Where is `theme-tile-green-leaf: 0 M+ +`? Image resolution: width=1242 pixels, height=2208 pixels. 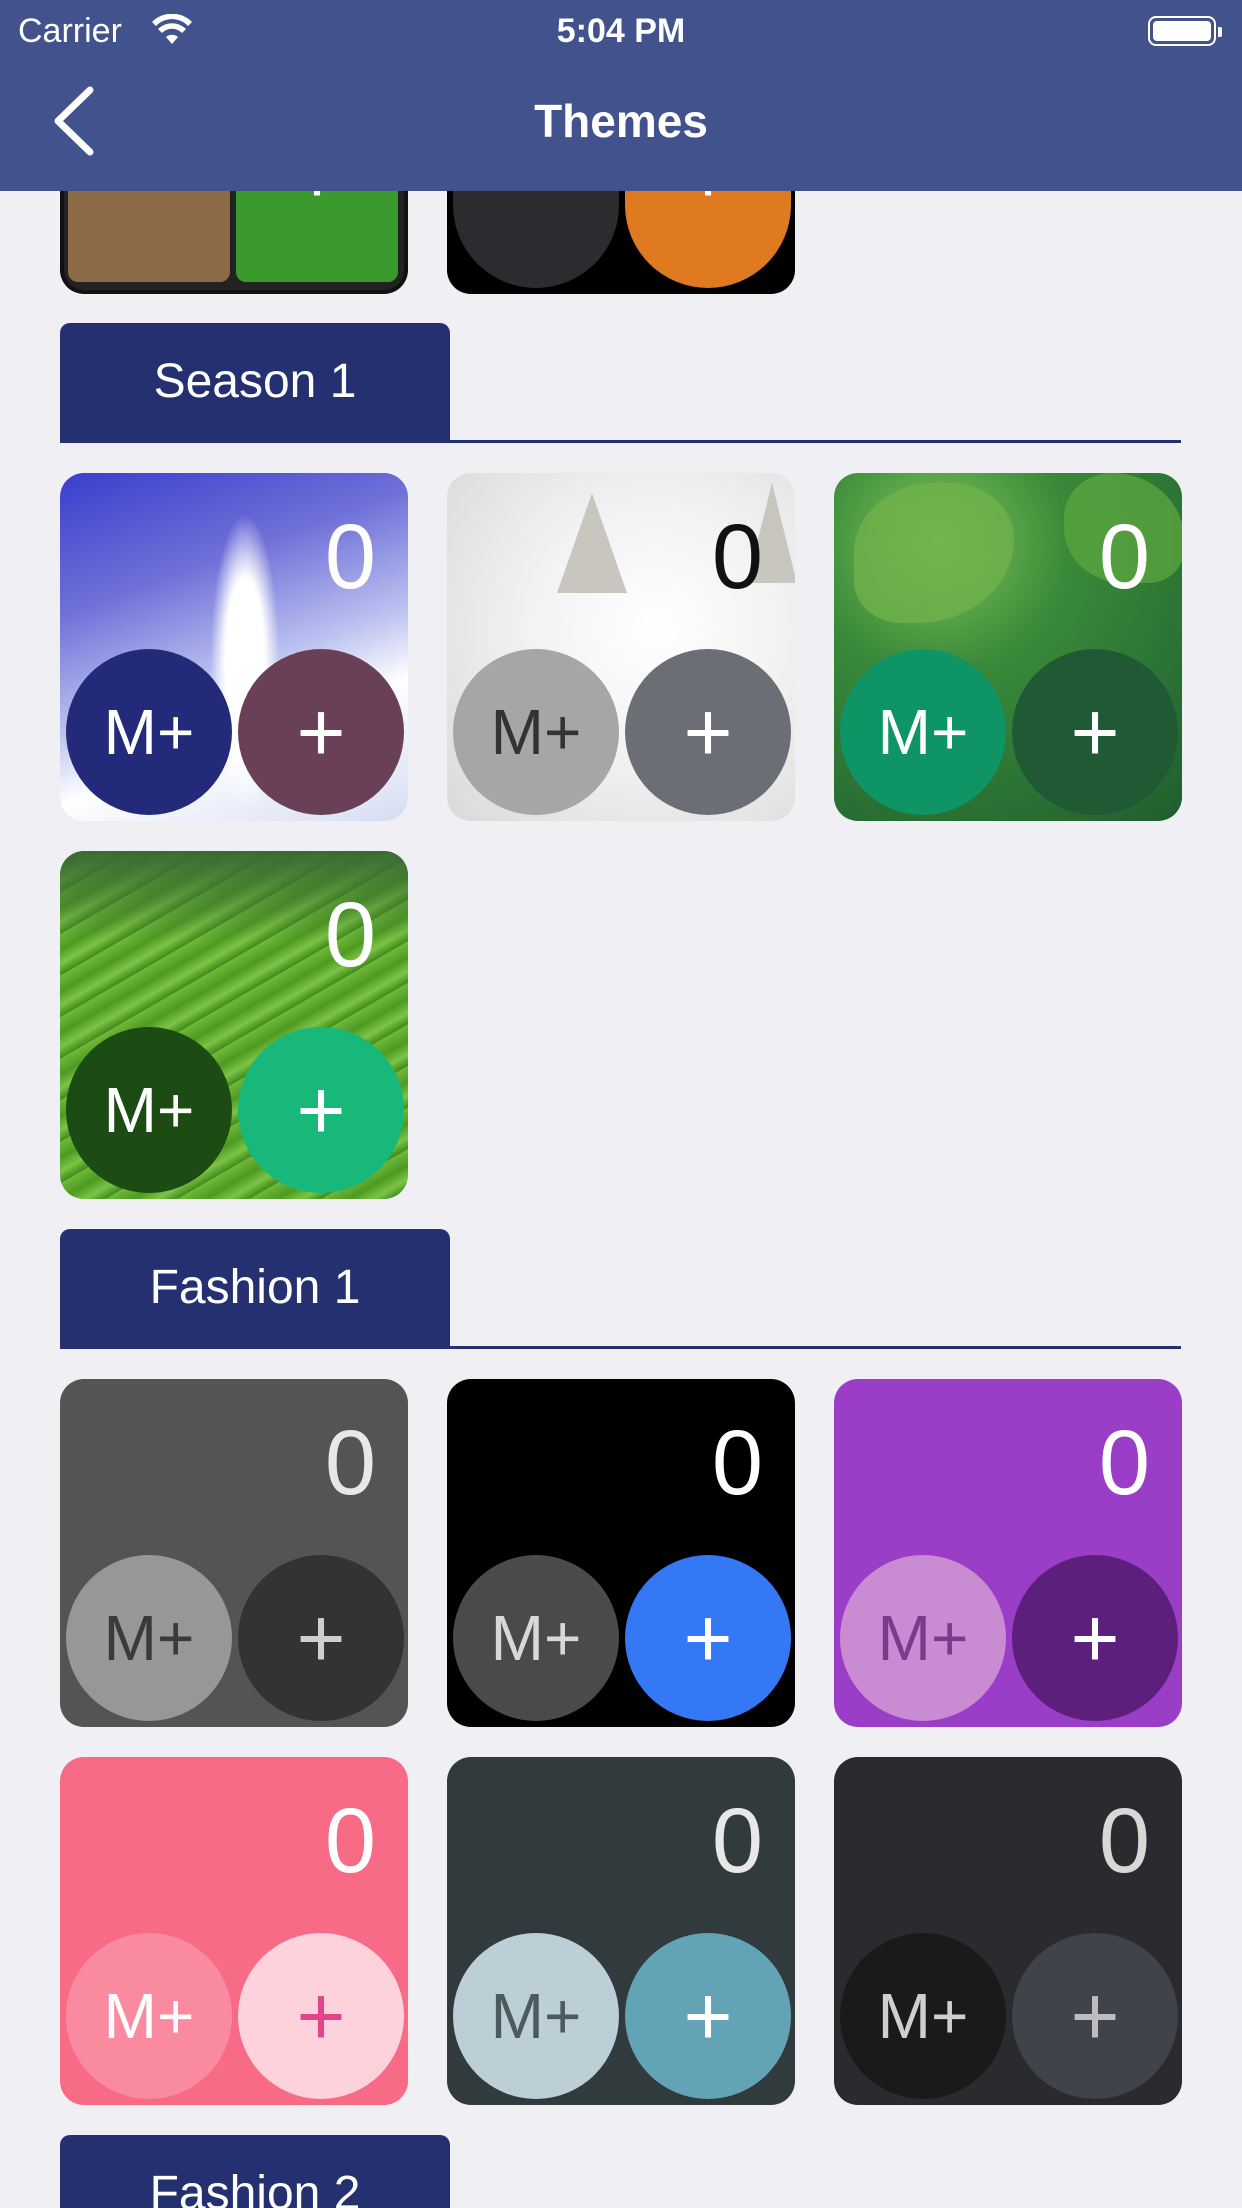 theme-tile-green-leaf: 0 M+ + is located at coordinates (1008, 647).